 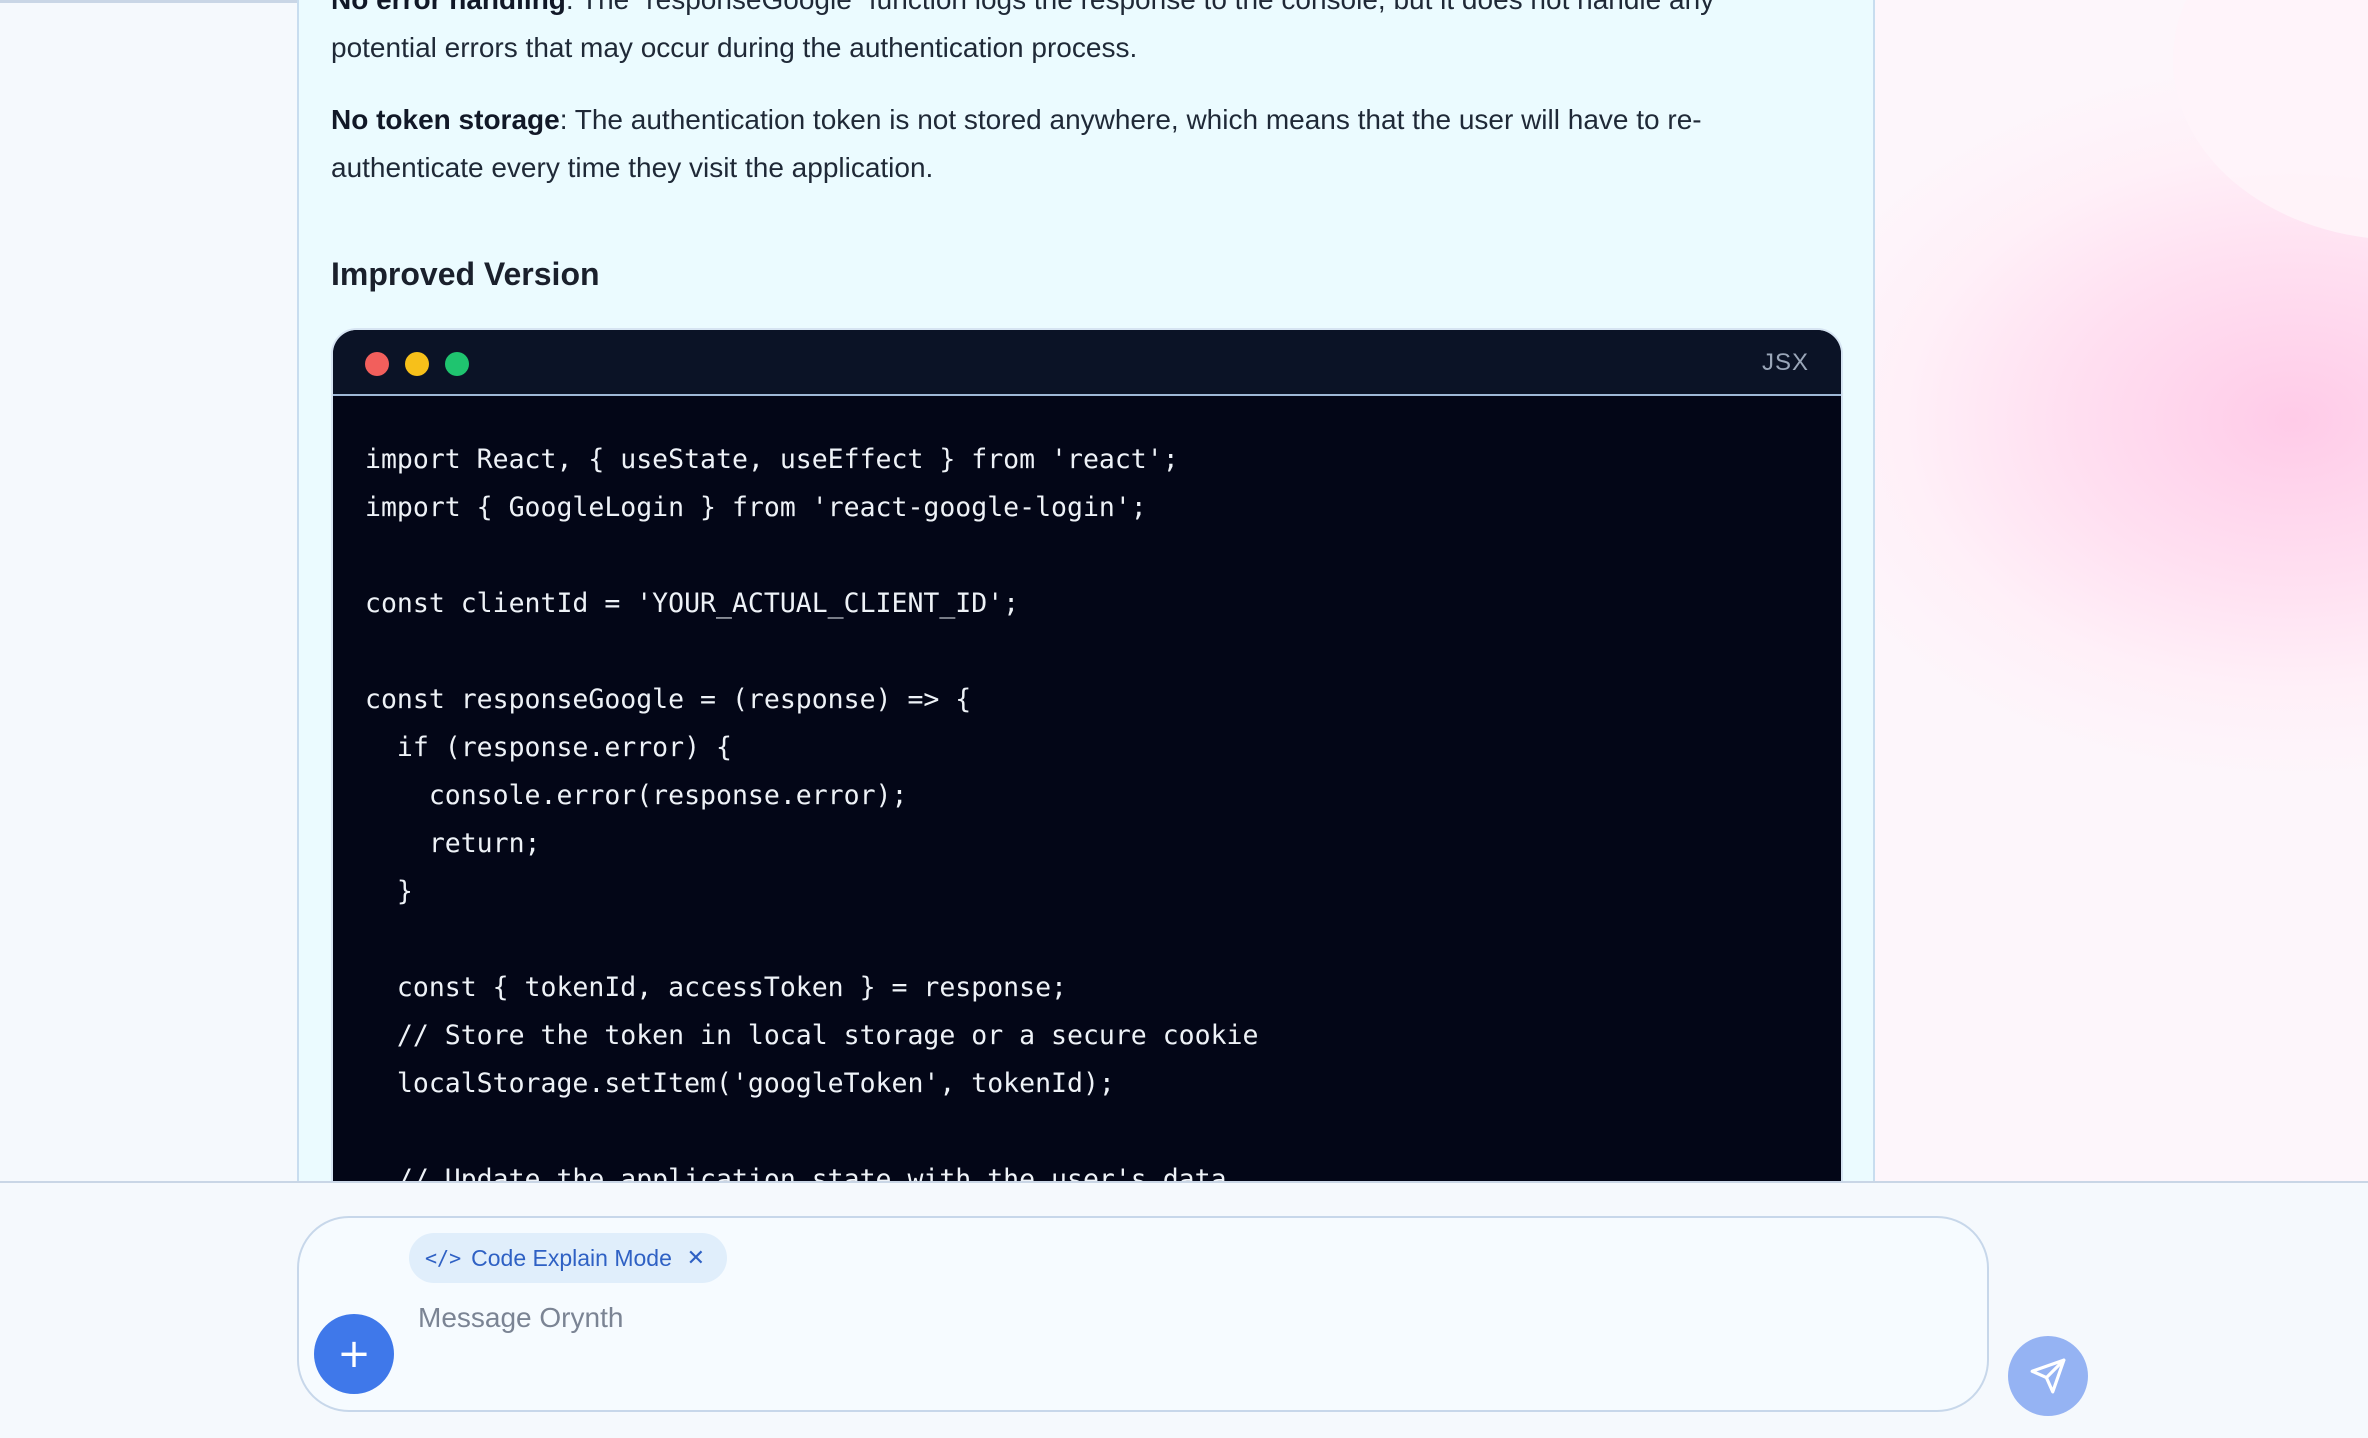 I want to click on issue-label: No error handling, so click(x=448, y=7).